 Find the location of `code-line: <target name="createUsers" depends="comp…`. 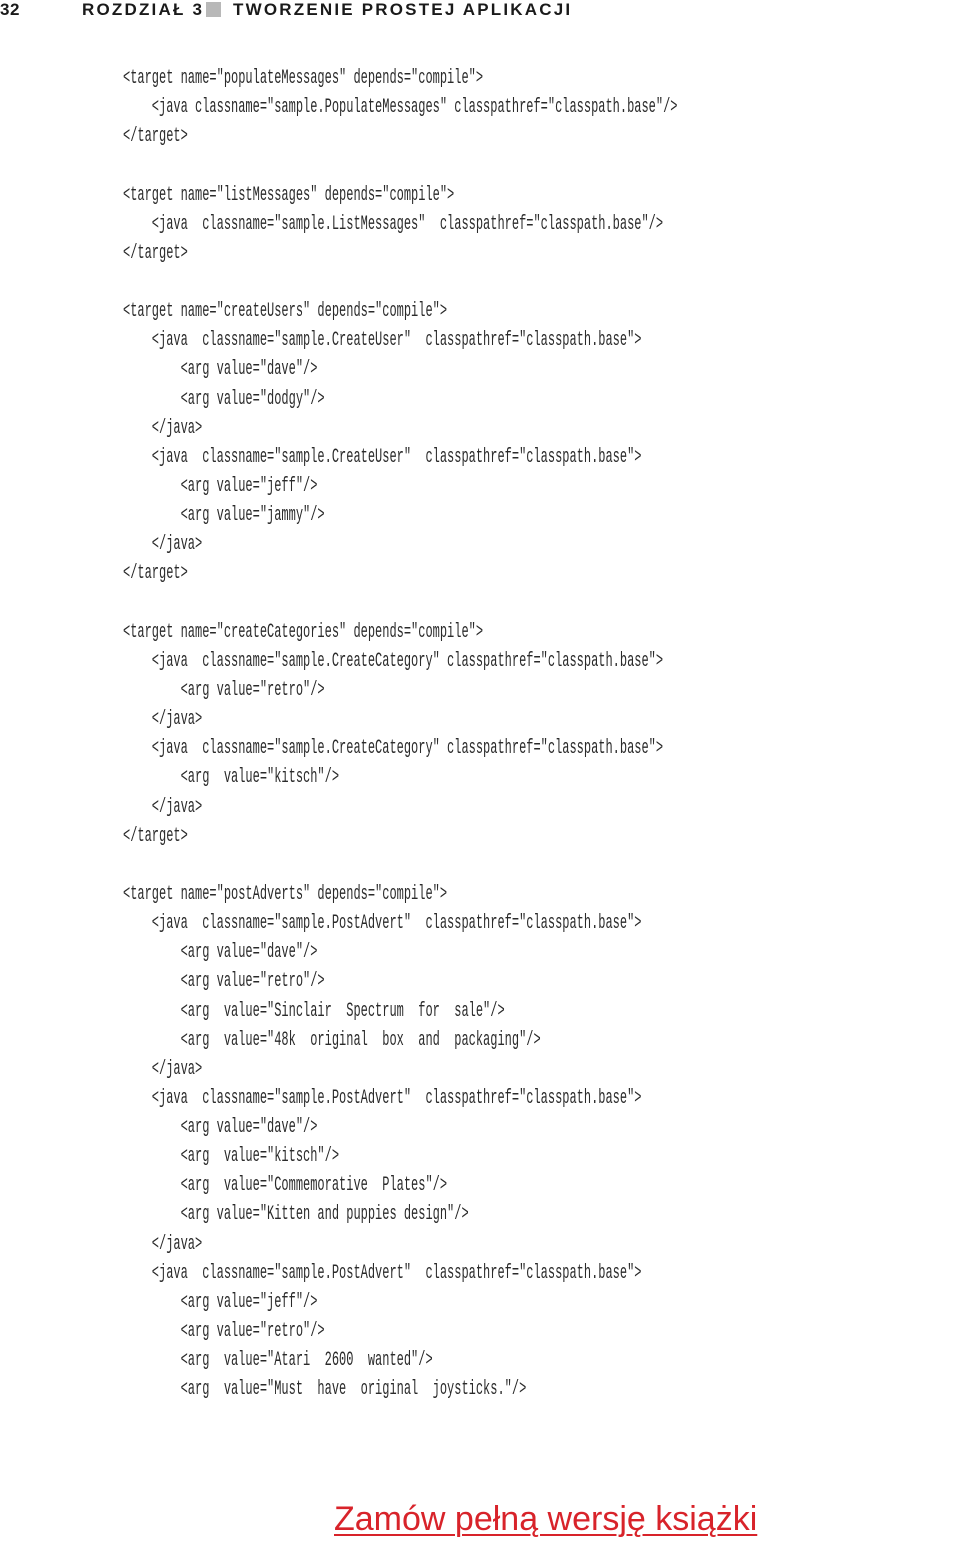

code-line: <target name="createUsers" depends="comp… is located at coordinates (285, 312).